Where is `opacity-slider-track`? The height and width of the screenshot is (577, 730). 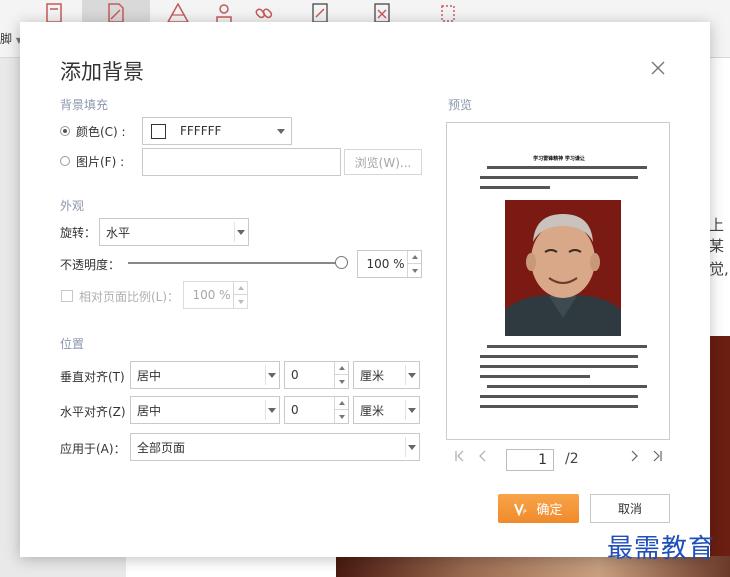 opacity-slider-track is located at coordinates (234, 263).